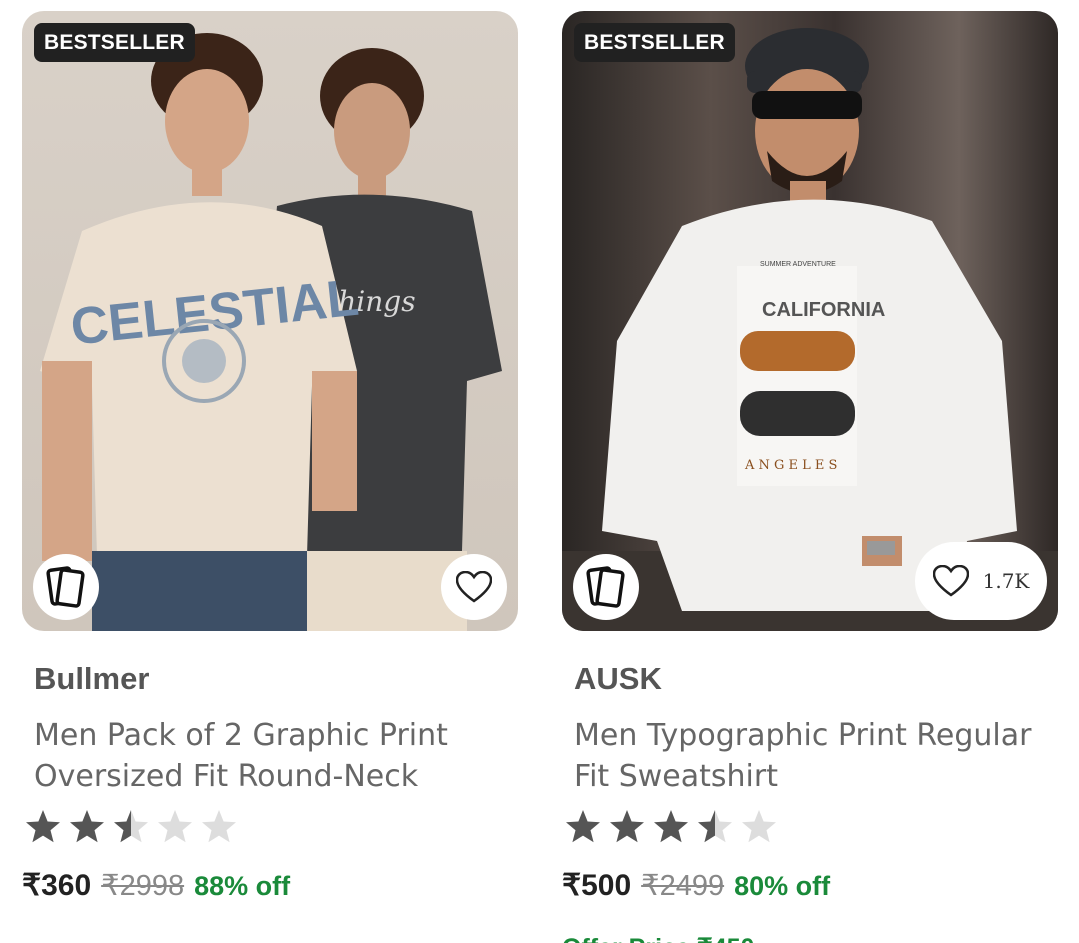  Describe the element at coordinates (823, 310) in the screenshot. I see `shirt-print-california: CALIFORNIA` at that location.